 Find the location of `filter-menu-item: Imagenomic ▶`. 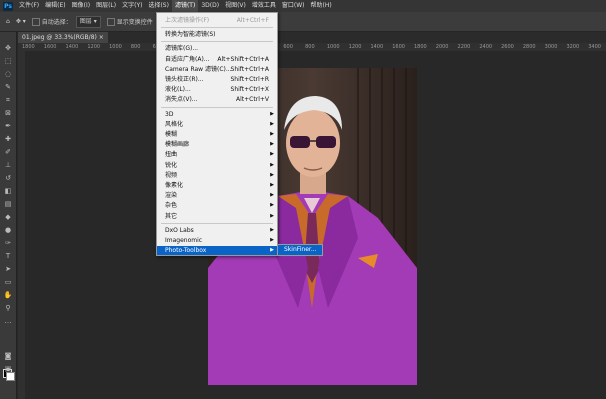

filter-menu-item: Imagenomic ▶ is located at coordinates (217, 240).